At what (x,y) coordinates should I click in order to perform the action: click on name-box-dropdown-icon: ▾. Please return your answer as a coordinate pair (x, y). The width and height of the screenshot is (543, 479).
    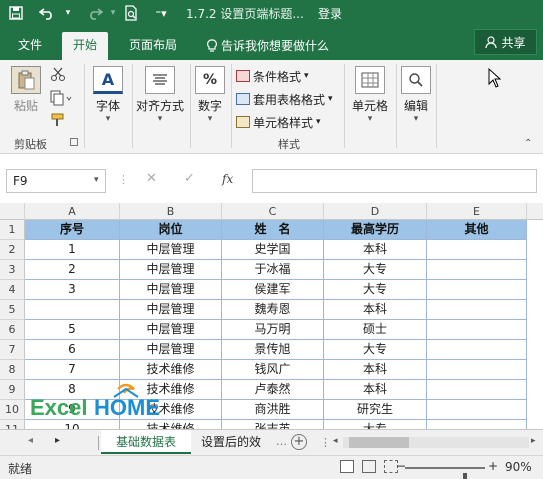
    Looking at the image, I should click on (96, 180).